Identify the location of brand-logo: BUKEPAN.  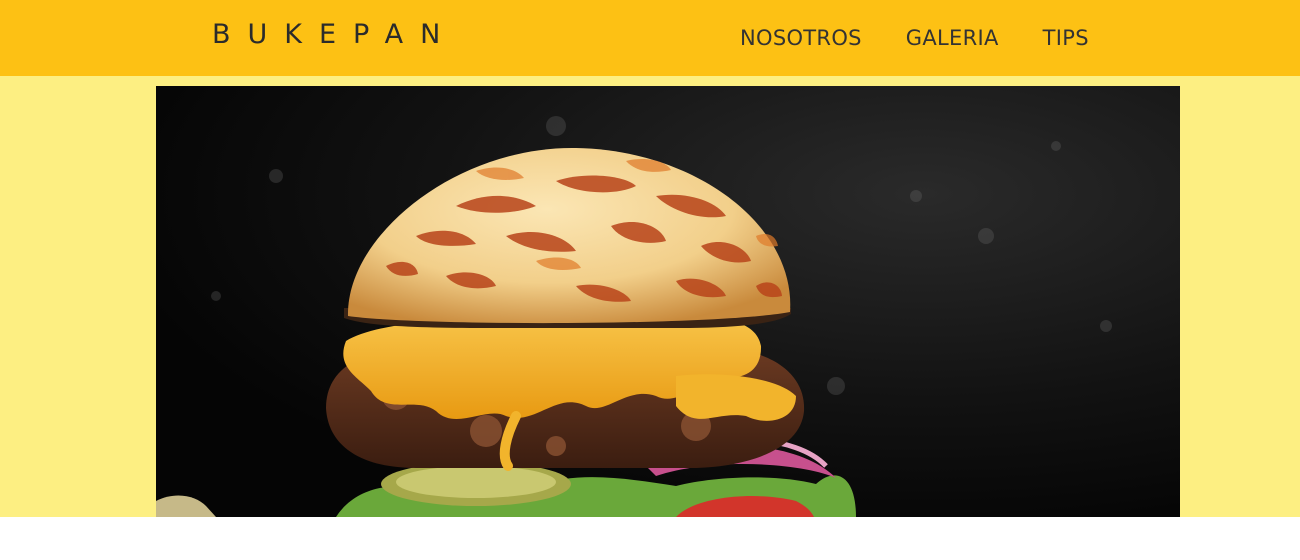
(334, 35).